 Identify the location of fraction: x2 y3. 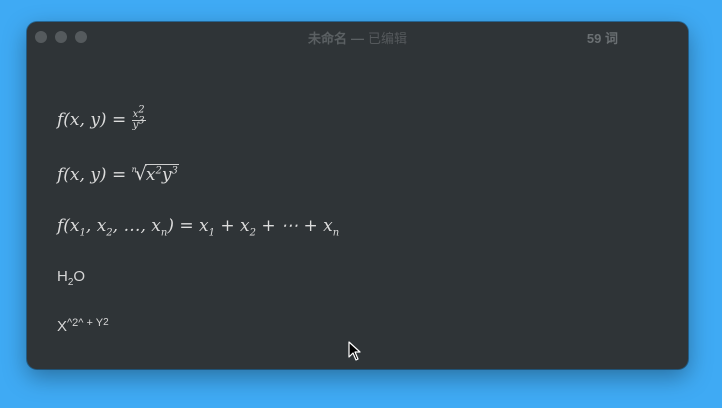
(138, 118).